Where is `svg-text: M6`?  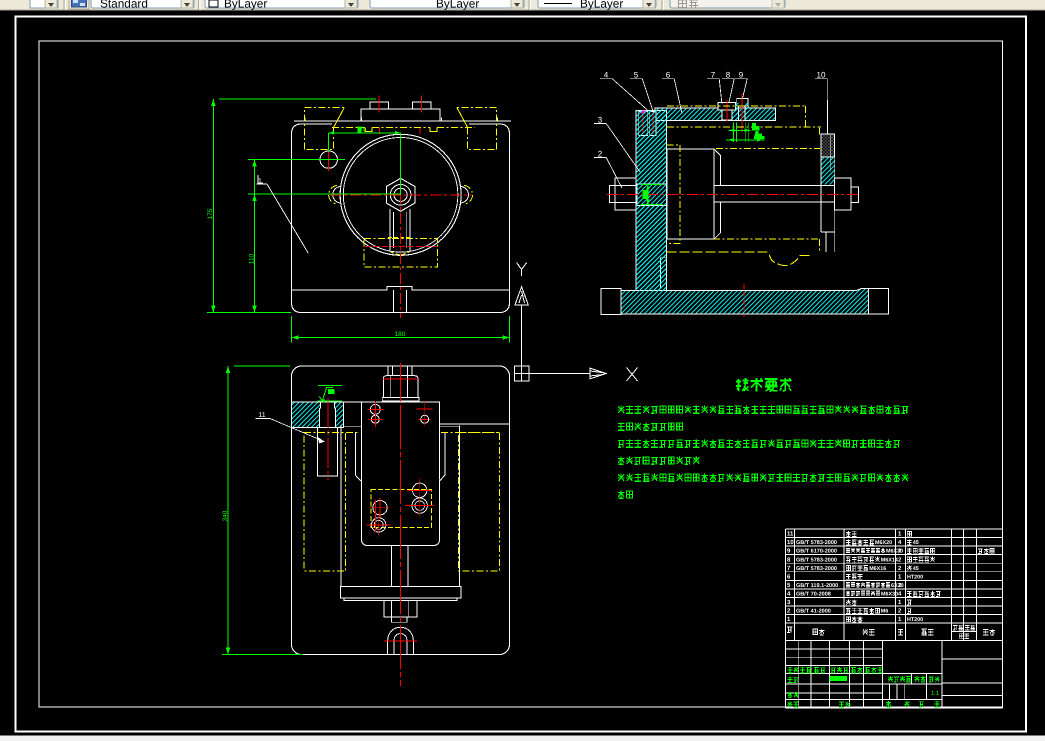
svg-text: M6 is located at coordinates (885, 612).